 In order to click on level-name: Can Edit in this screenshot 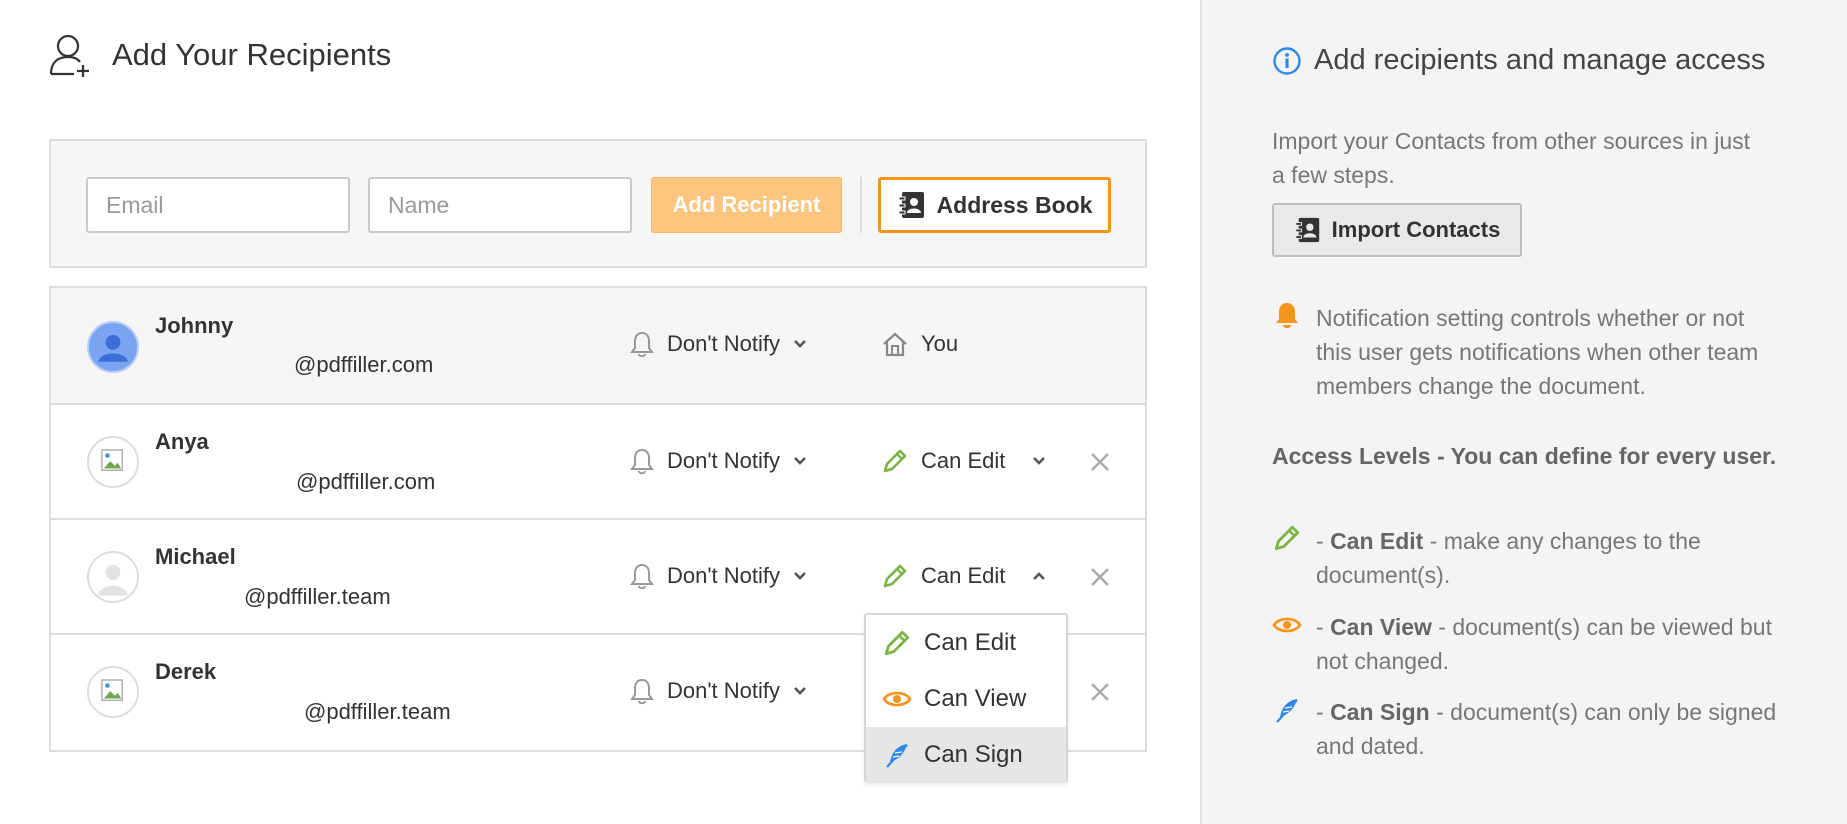, I will do `click(1377, 541)`.